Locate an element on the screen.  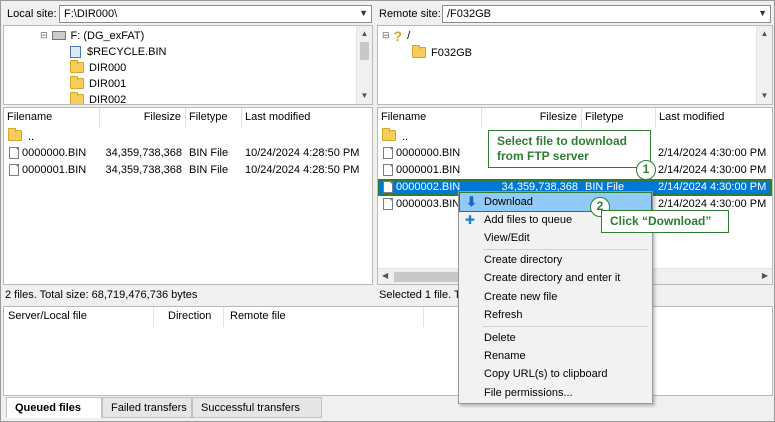
tab-queued-files: Queued files is located at coordinates (54, 407).